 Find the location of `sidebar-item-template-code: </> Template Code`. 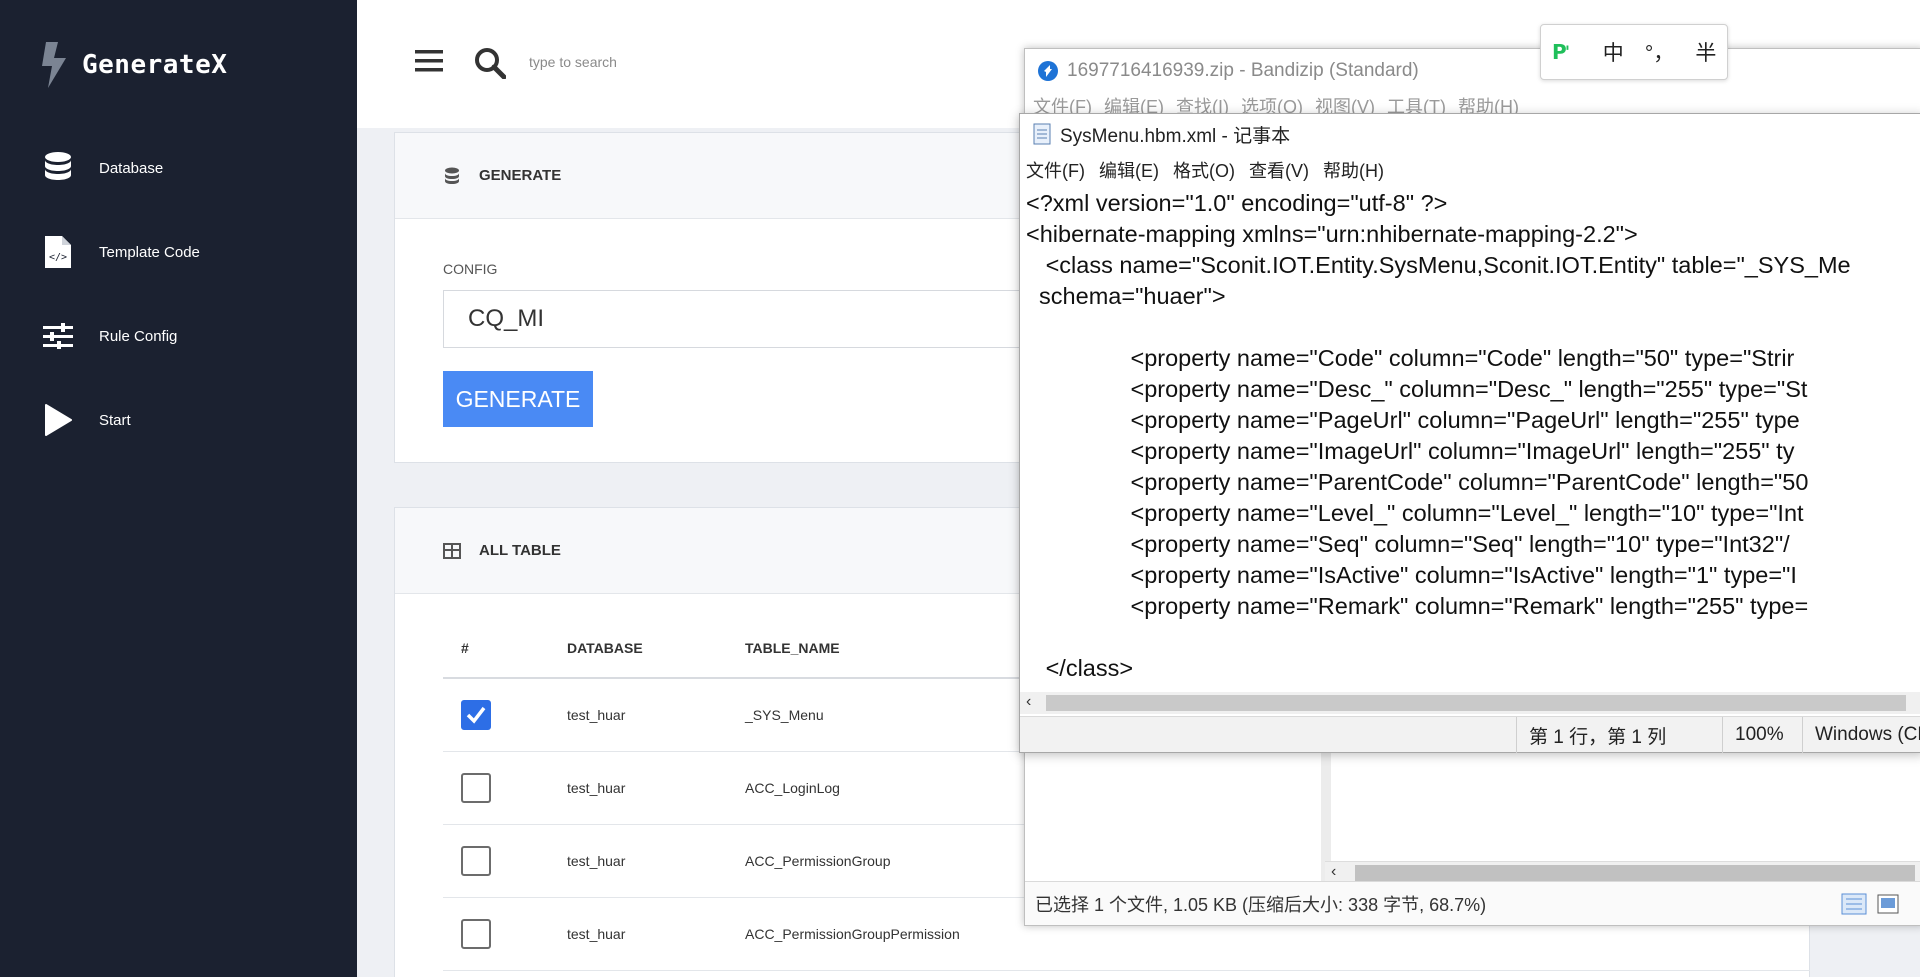

sidebar-item-template-code: </> Template Code is located at coordinates (120, 252).